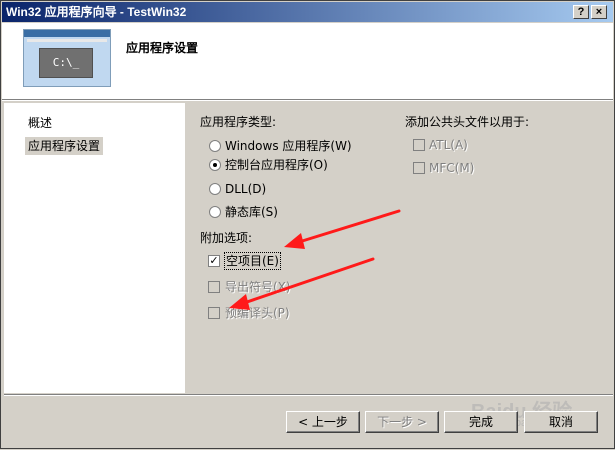 The image size is (615, 450). What do you see at coordinates (302, 283) in the screenshot?
I see `annotation-arrow-bottom` at bounding box center [302, 283].